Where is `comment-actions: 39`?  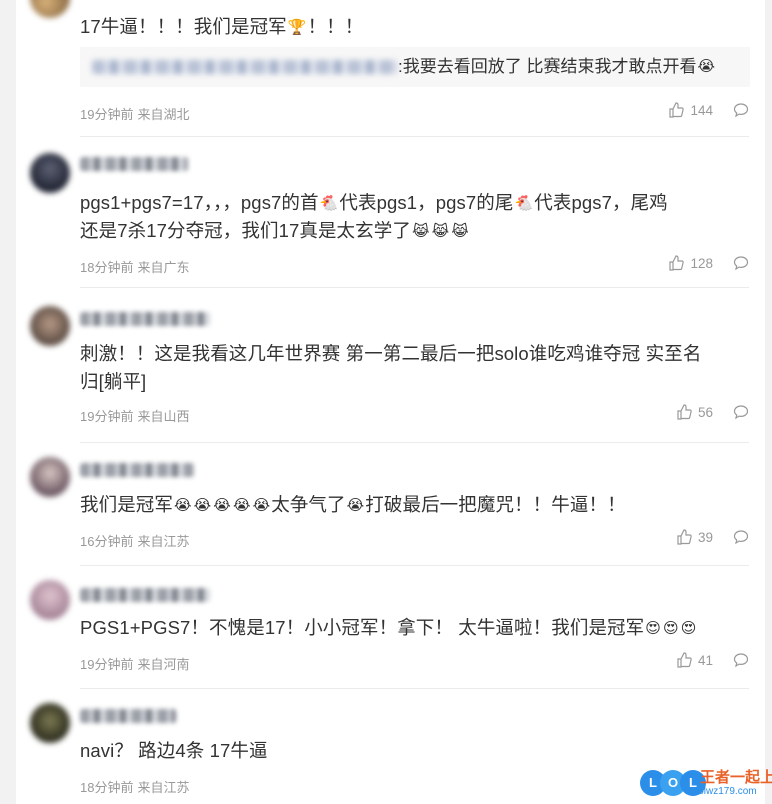
comment-actions: 39 is located at coordinates (712, 537).